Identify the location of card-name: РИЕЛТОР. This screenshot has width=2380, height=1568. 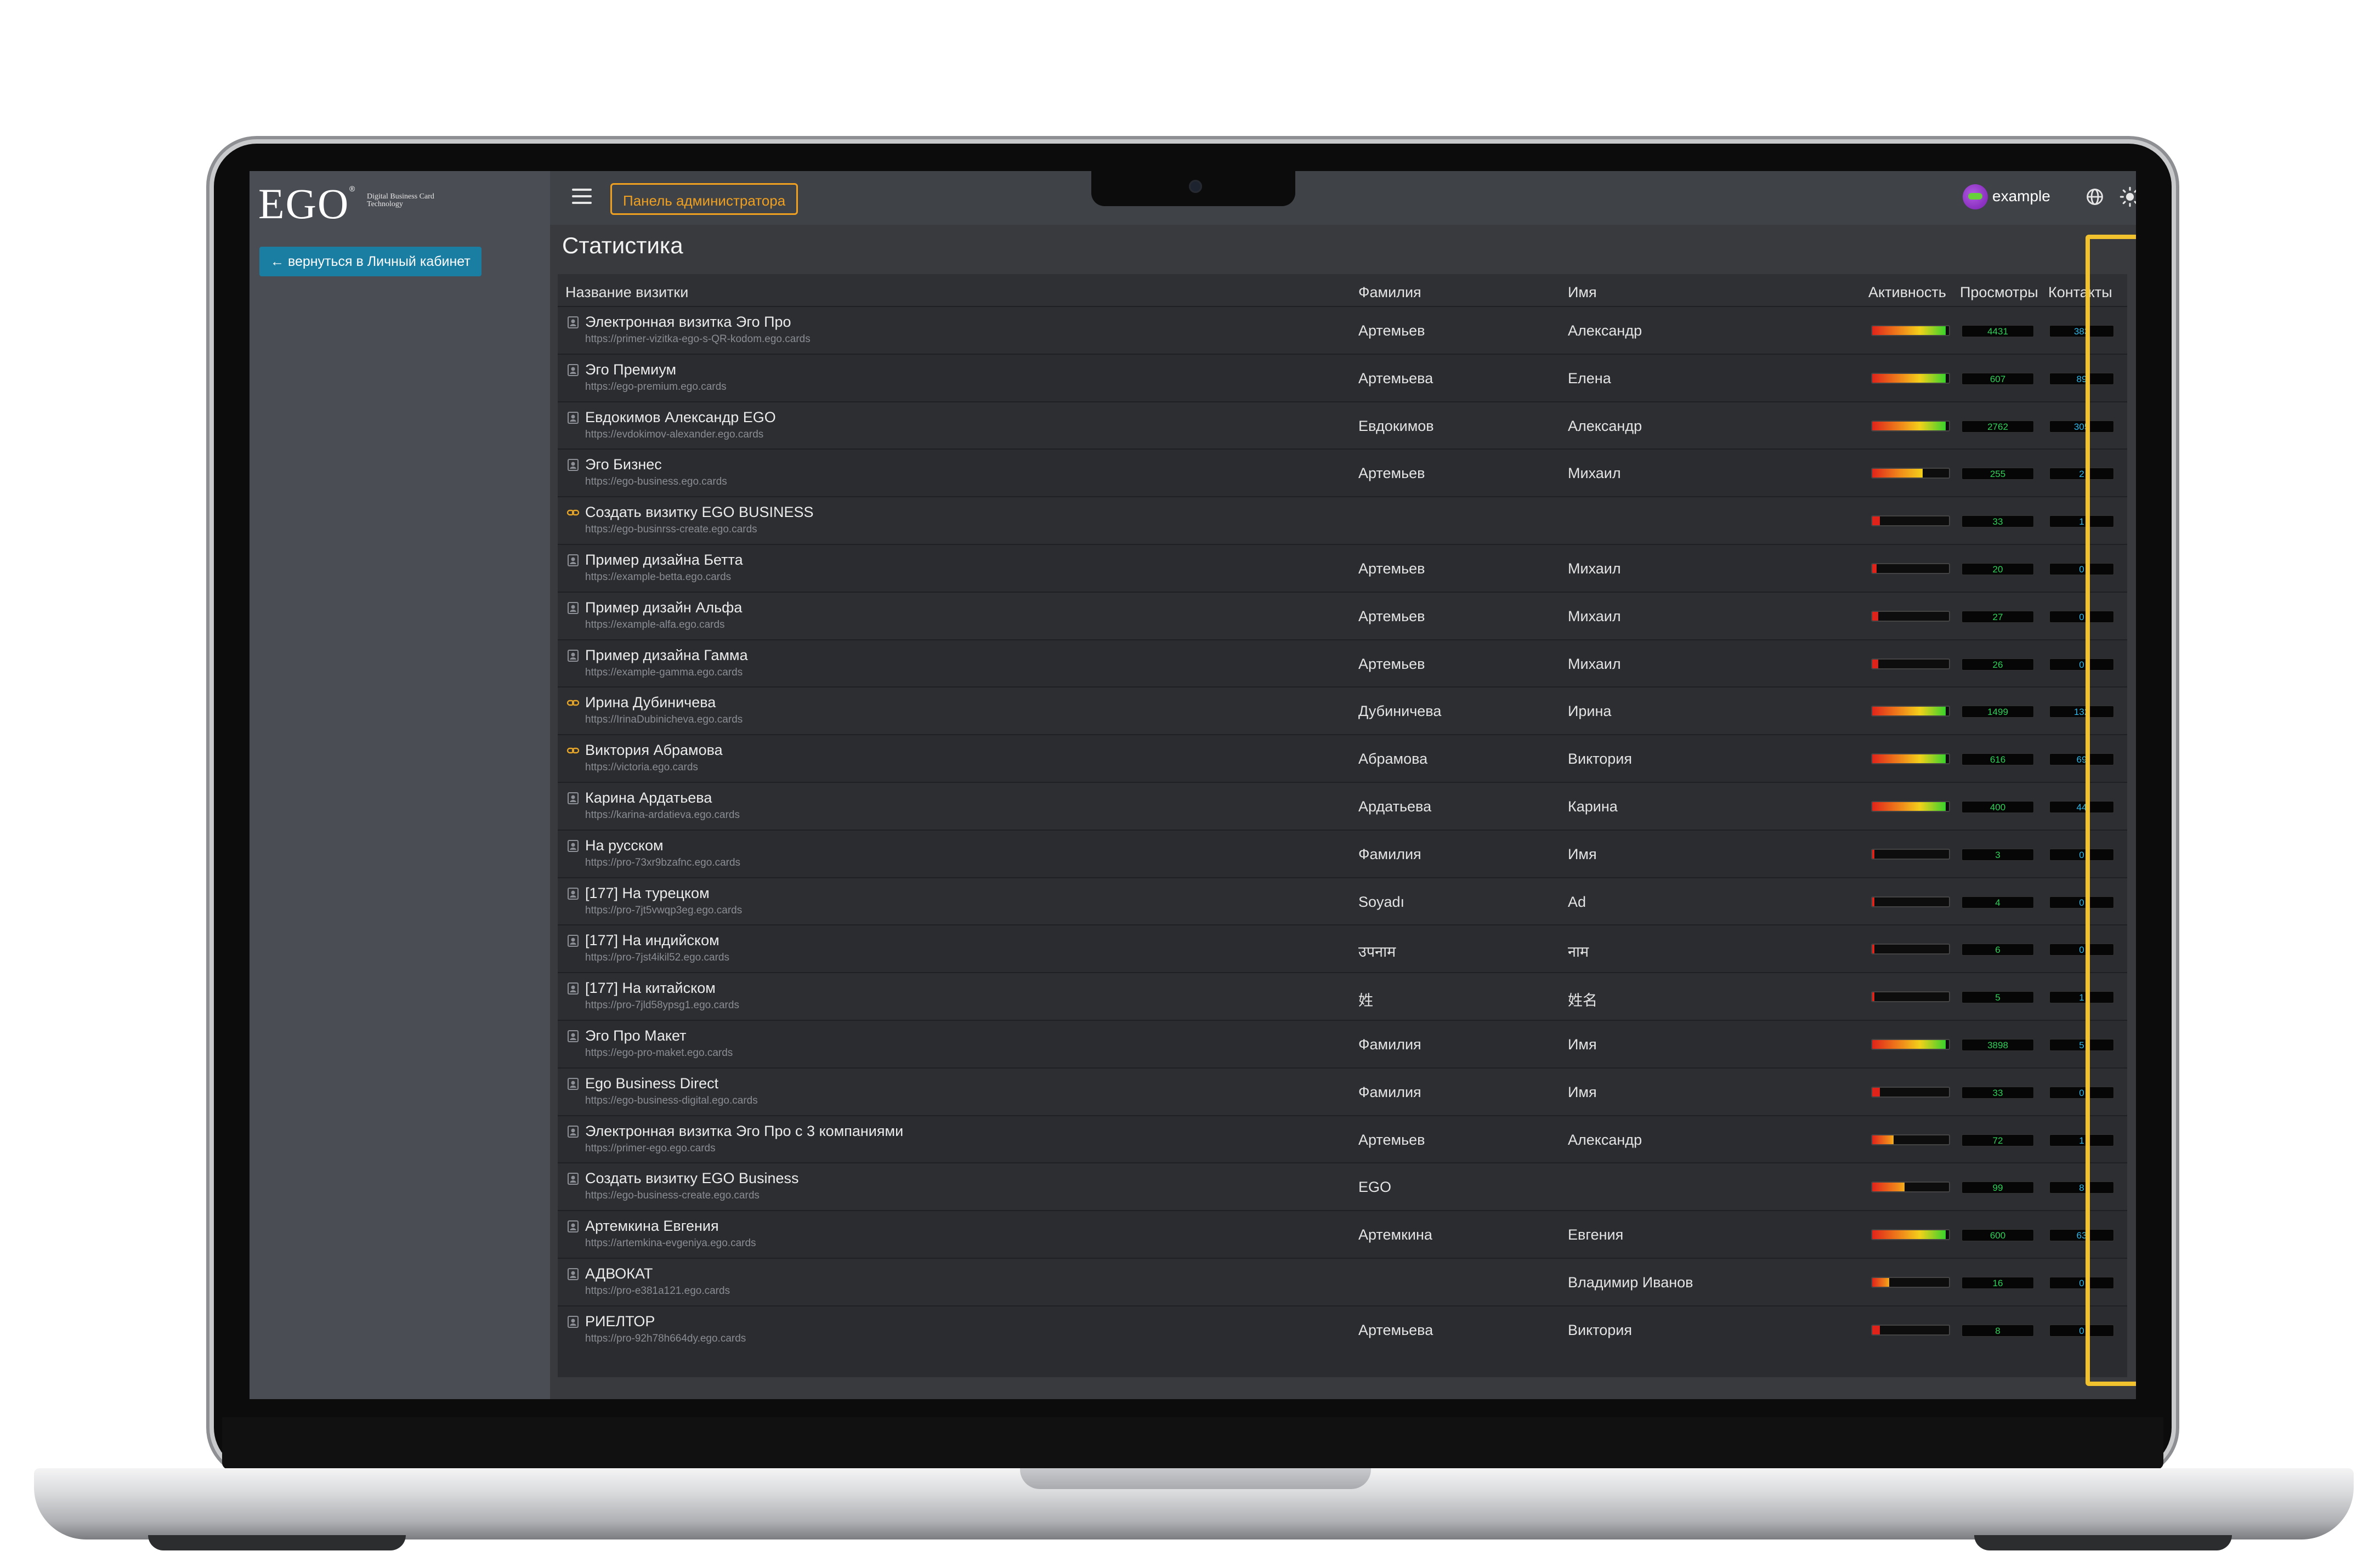
(620, 1321).